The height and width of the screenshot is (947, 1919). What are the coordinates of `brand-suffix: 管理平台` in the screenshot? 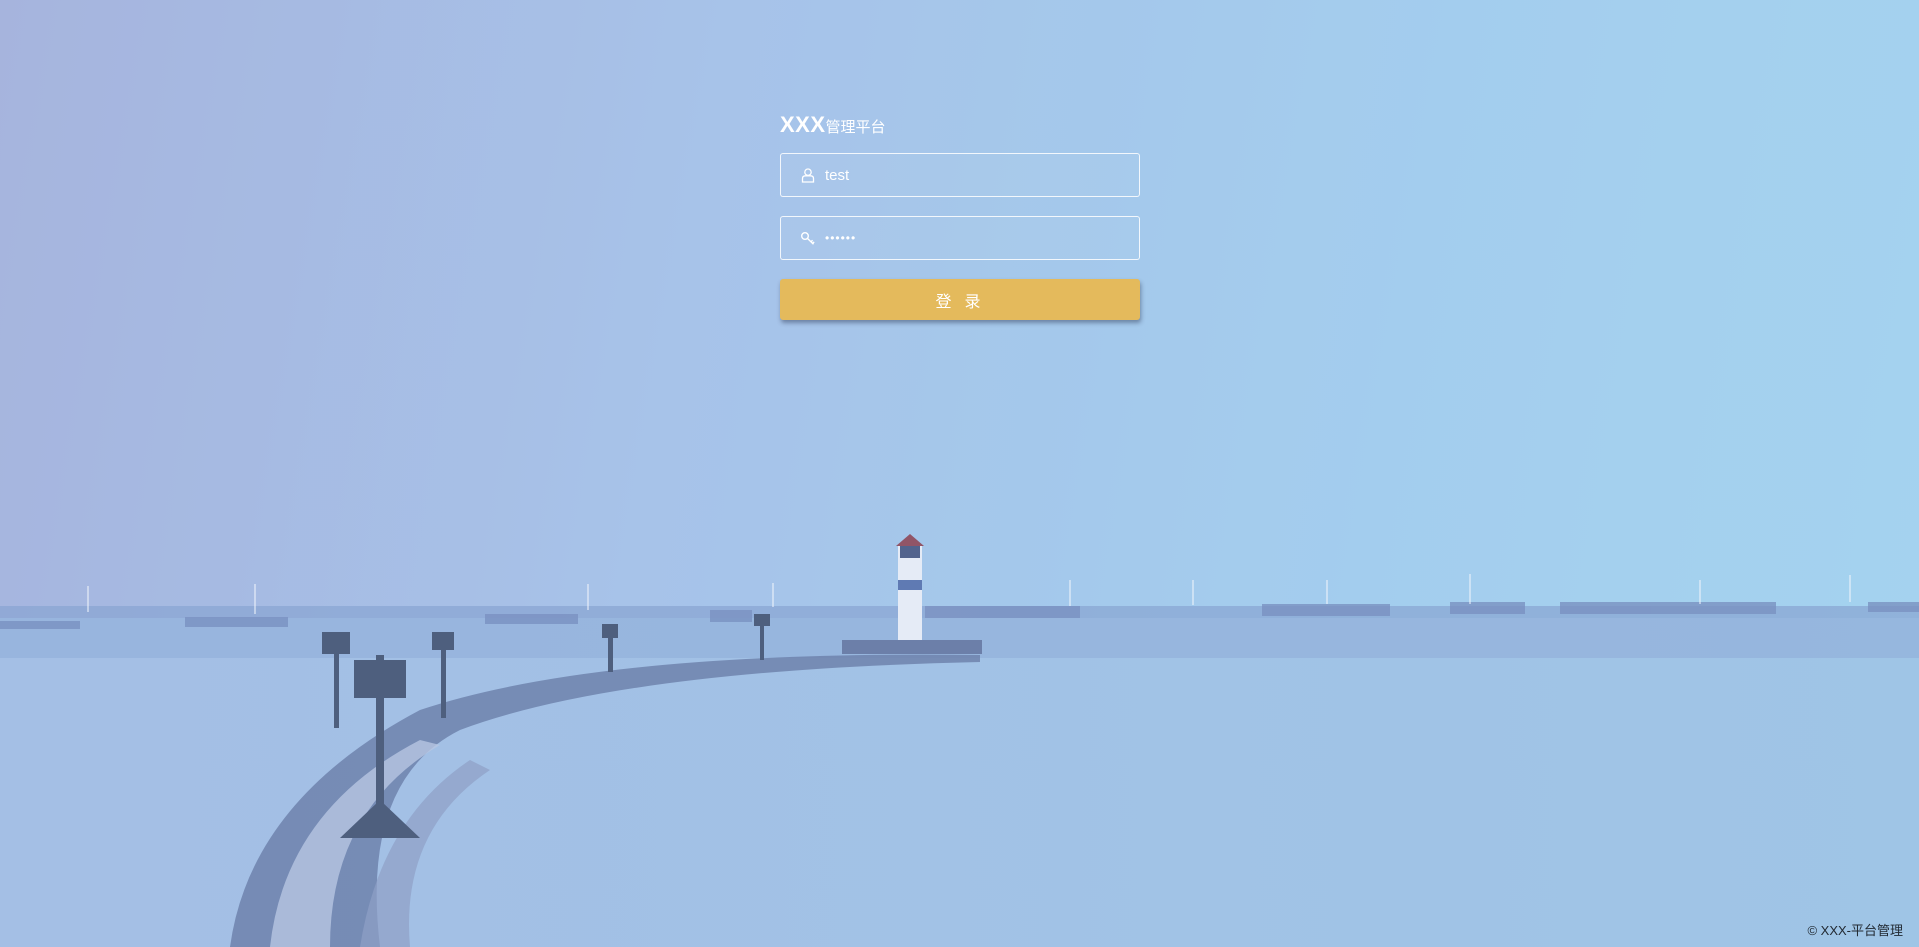 It's located at (855, 127).